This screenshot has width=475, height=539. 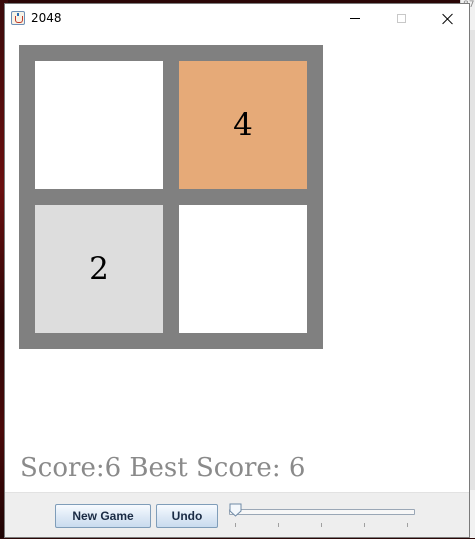 I want to click on score-display: Score:6 Best Score: 6, so click(x=162, y=468).